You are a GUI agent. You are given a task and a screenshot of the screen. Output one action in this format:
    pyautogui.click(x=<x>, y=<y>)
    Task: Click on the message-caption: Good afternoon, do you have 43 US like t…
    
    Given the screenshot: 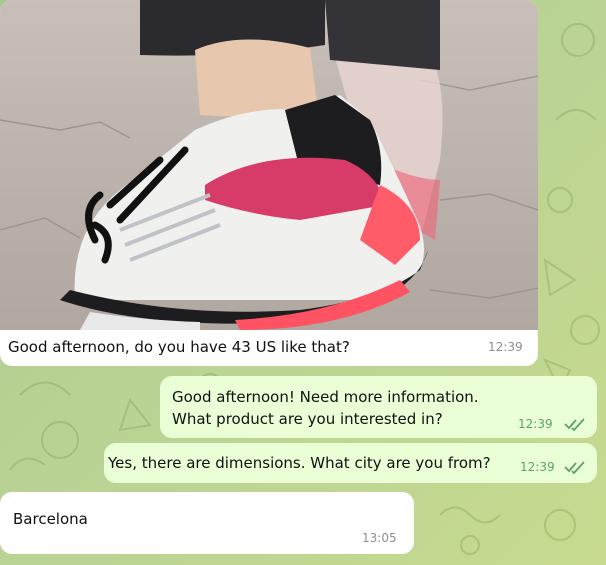 What is the action you would take?
    pyautogui.click(x=179, y=347)
    